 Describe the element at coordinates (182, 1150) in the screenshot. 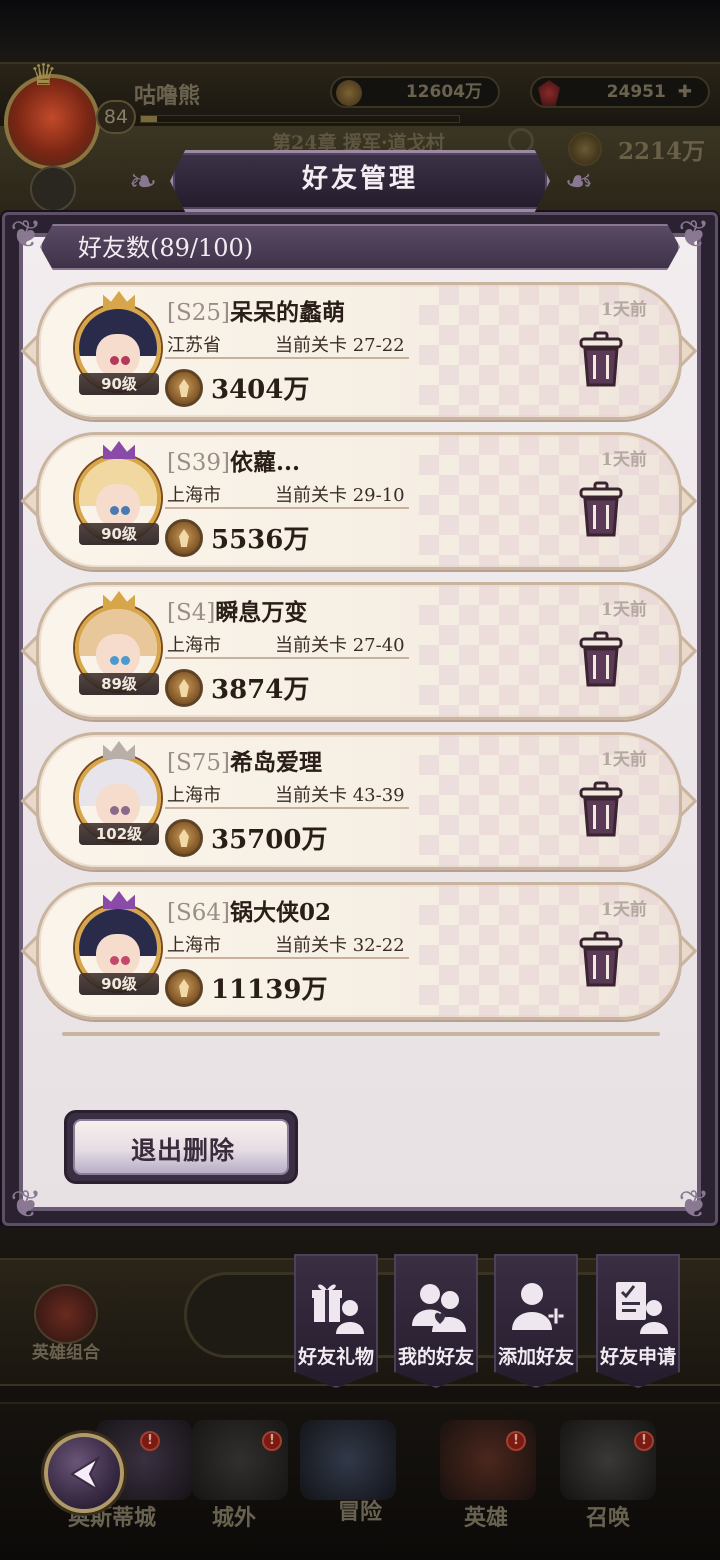

I see `exit-delete-label: 退出删除` at that location.